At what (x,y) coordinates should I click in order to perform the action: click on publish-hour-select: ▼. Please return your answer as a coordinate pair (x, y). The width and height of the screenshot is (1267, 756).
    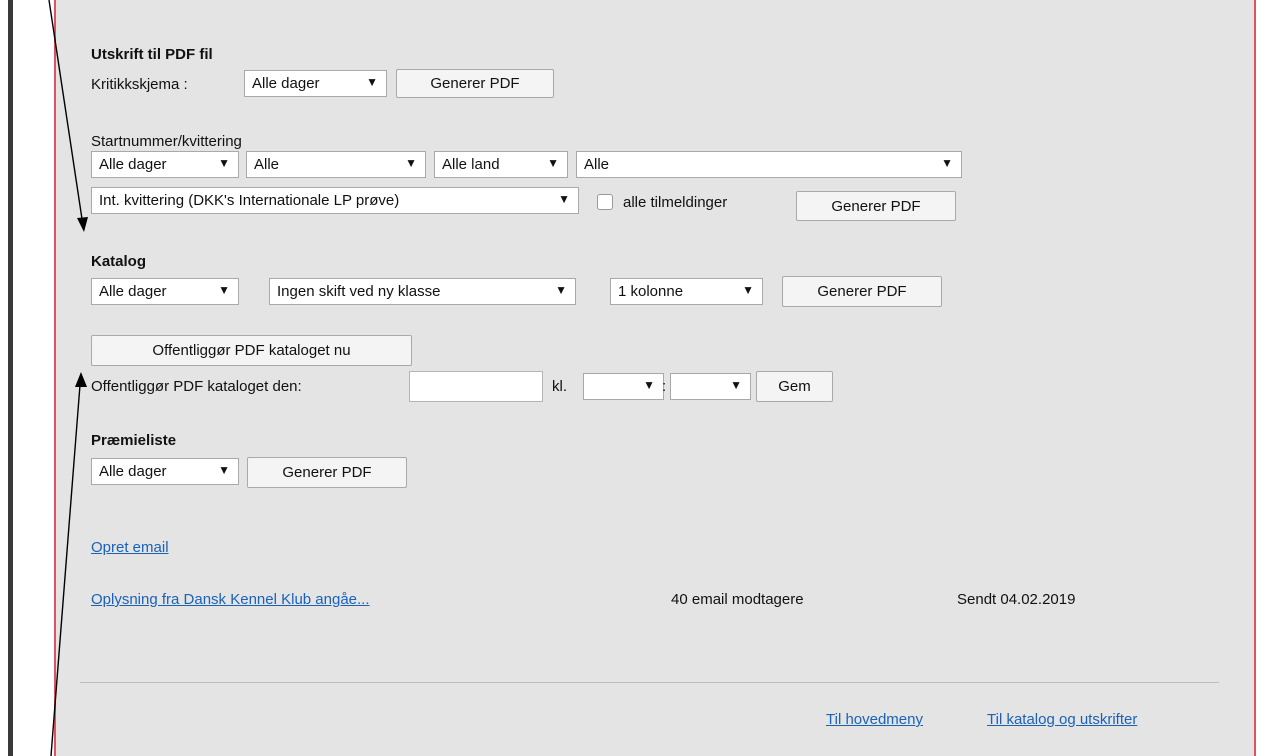
    Looking at the image, I should click on (623, 386).